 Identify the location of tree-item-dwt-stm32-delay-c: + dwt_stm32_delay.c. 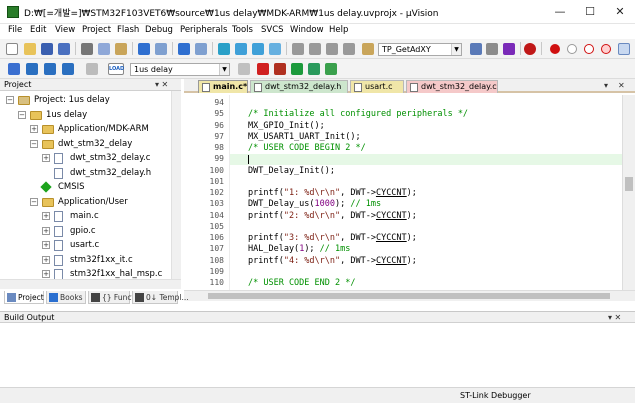
(85, 158).